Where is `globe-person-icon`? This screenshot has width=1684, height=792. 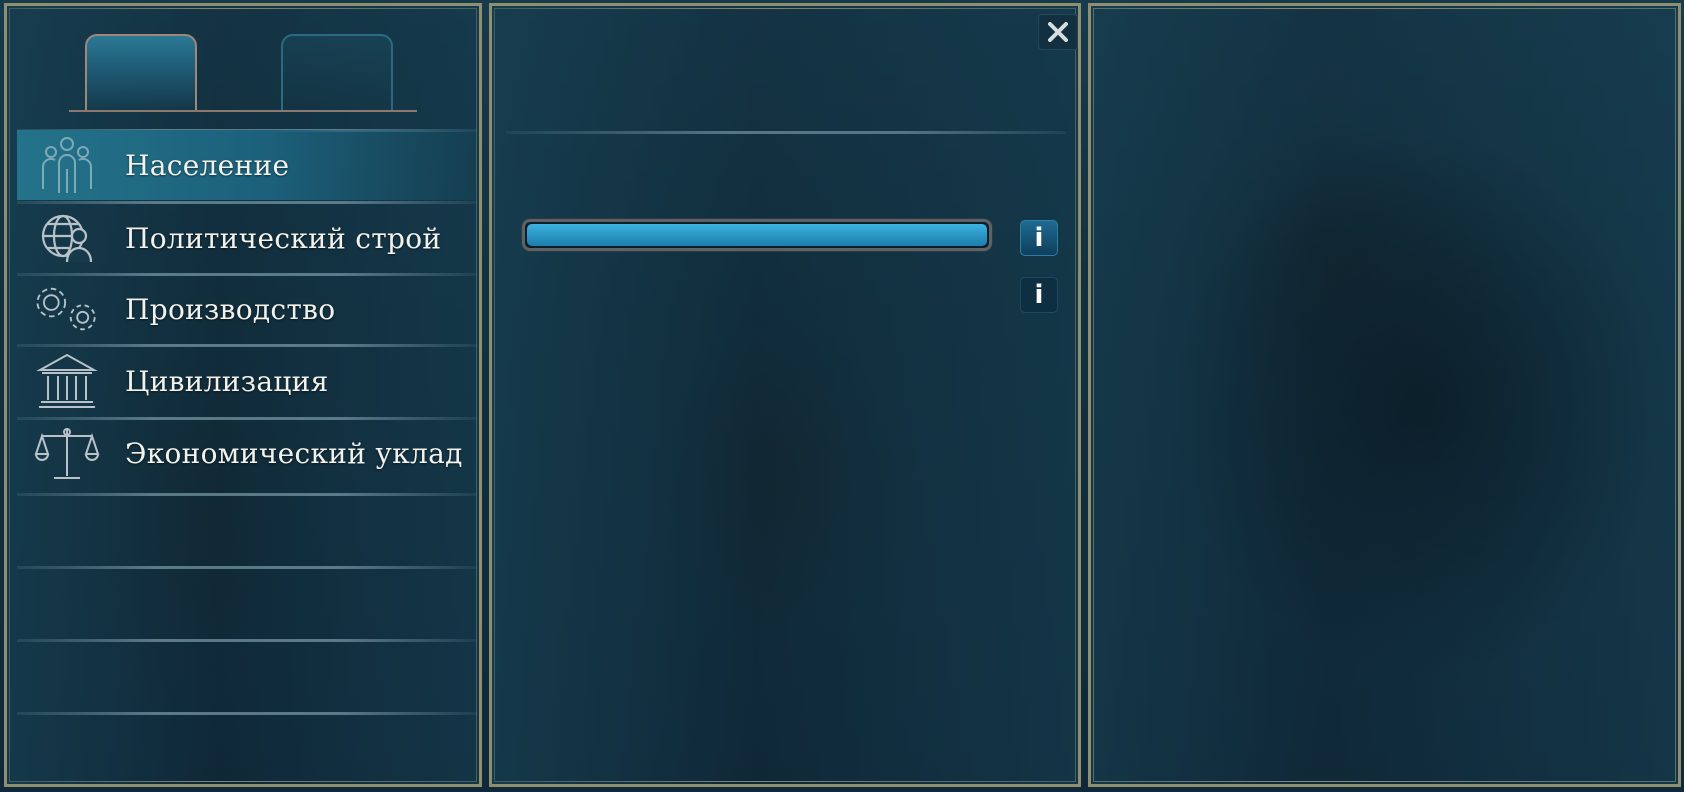 globe-person-icon is located at coordinates (67, 238).